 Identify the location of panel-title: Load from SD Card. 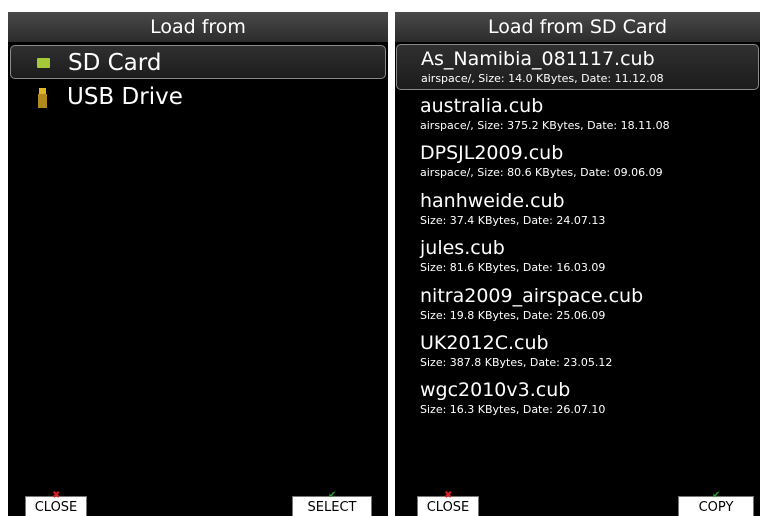
(577, 27).